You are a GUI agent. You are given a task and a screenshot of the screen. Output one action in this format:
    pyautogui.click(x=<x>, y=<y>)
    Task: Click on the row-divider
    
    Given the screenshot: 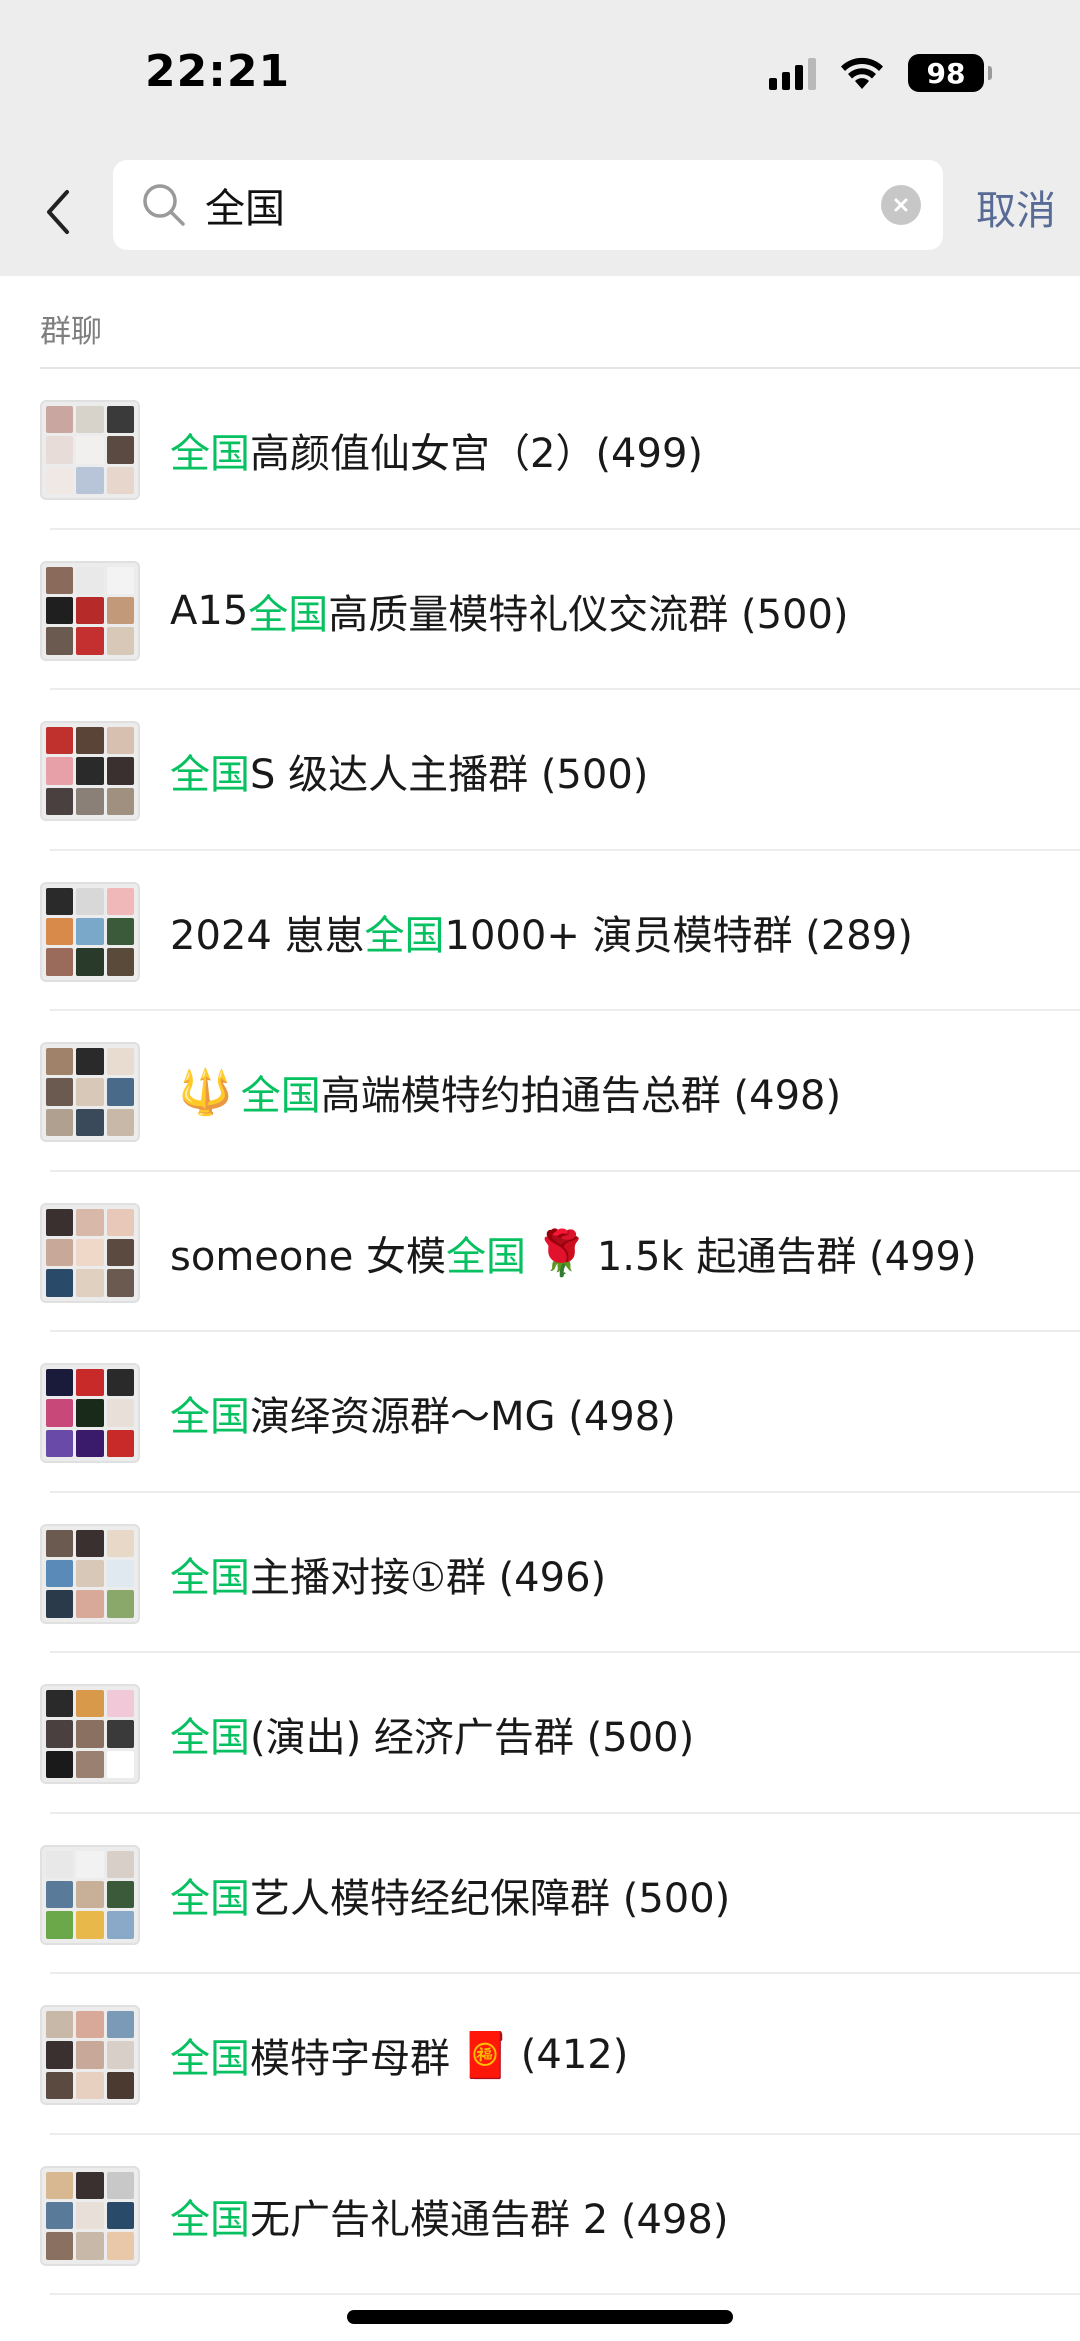 What is the action you would take?
    pyautogui.click(x=565, y=2294)
    